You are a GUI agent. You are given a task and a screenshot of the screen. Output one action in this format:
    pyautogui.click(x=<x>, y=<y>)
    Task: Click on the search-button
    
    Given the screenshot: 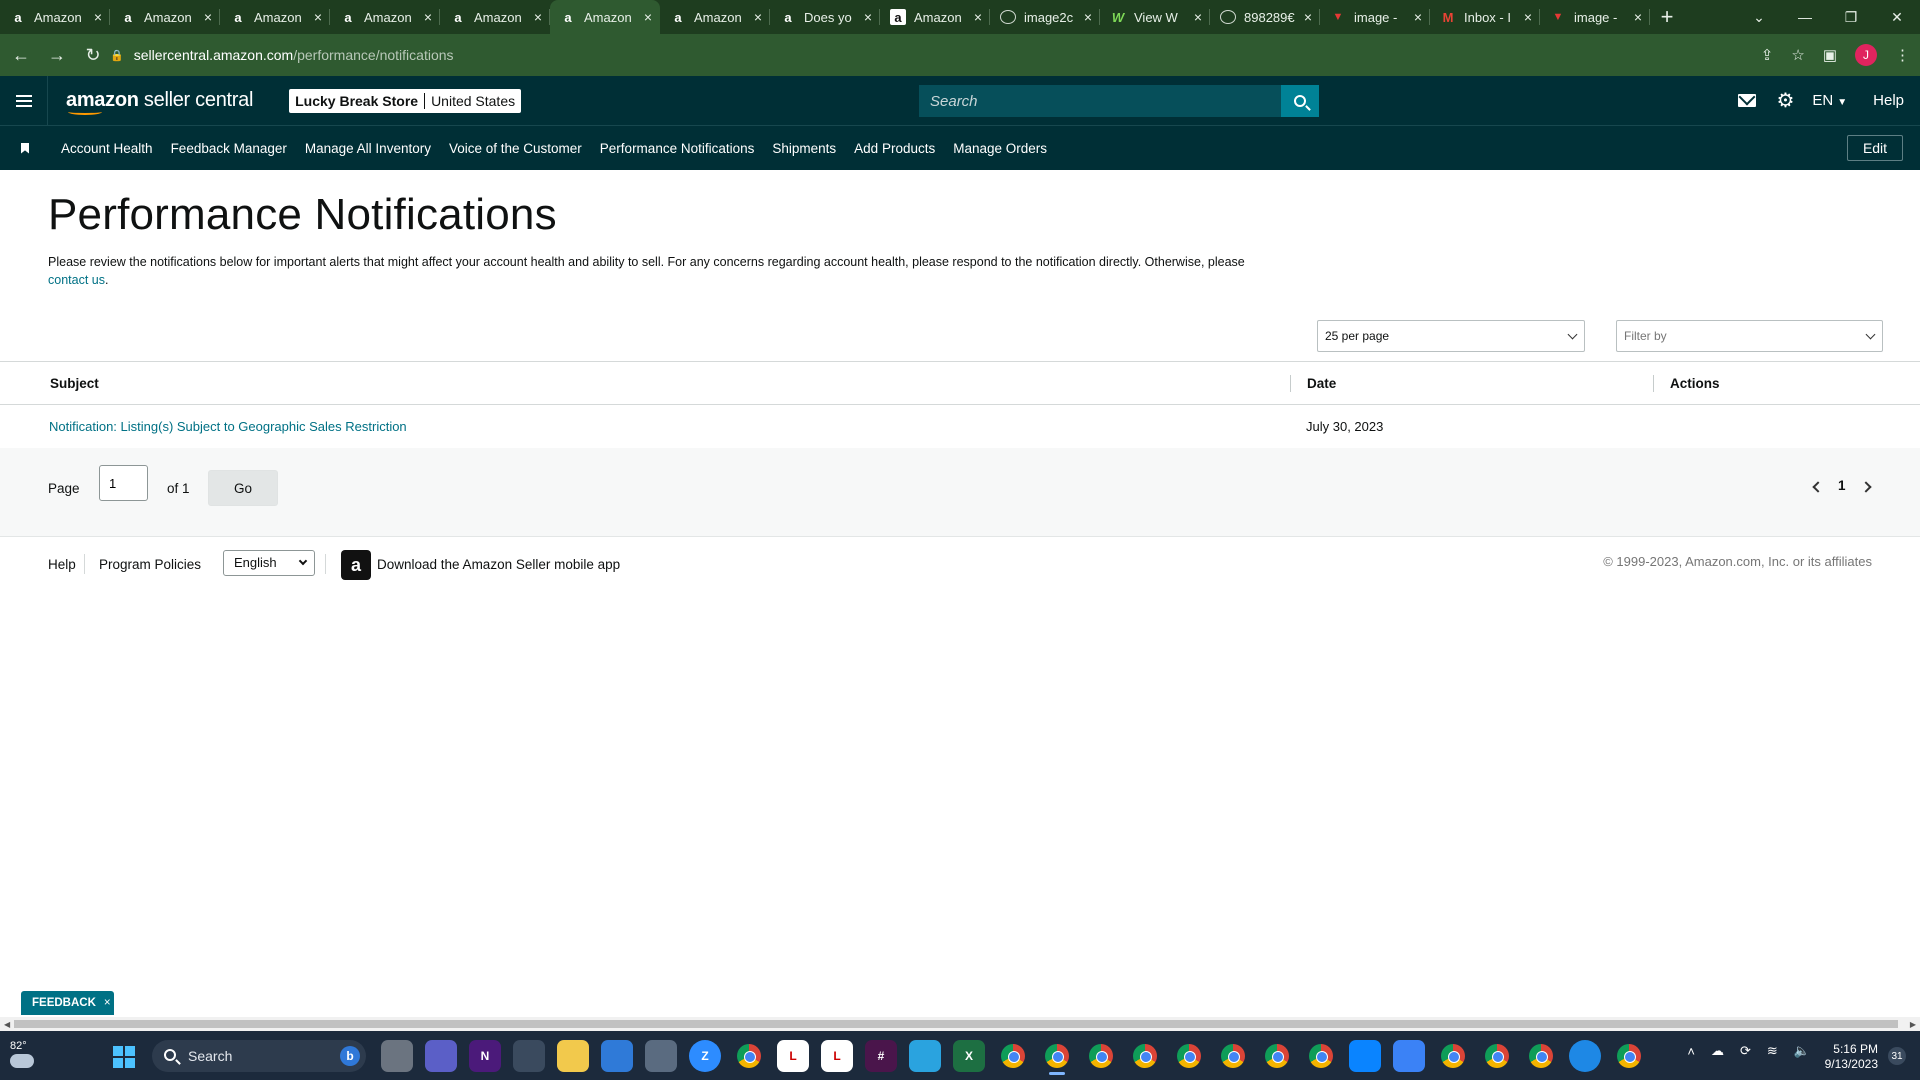 What is the action you would take?
    pyautogui.click(x=1300, y=101)
    